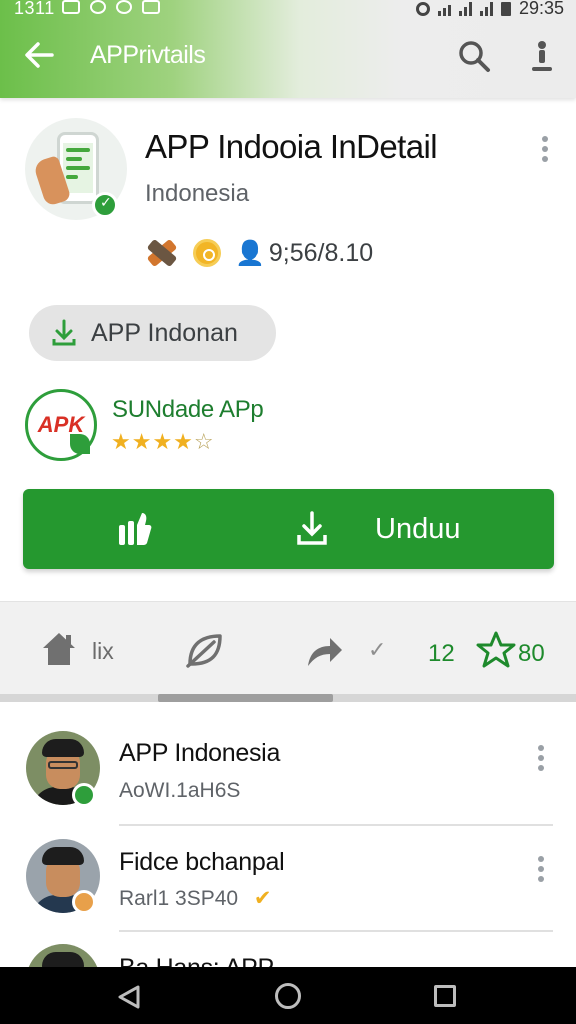 This screenshot has width=576, height=1024. I want to click on app-developer: Indonesia, so click(197, 193).